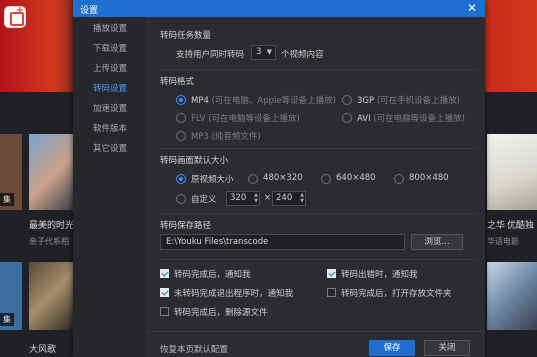 This screenshot has height=357, width=537. I want to click on notify-on-error-checkbox, so click(331, 273).